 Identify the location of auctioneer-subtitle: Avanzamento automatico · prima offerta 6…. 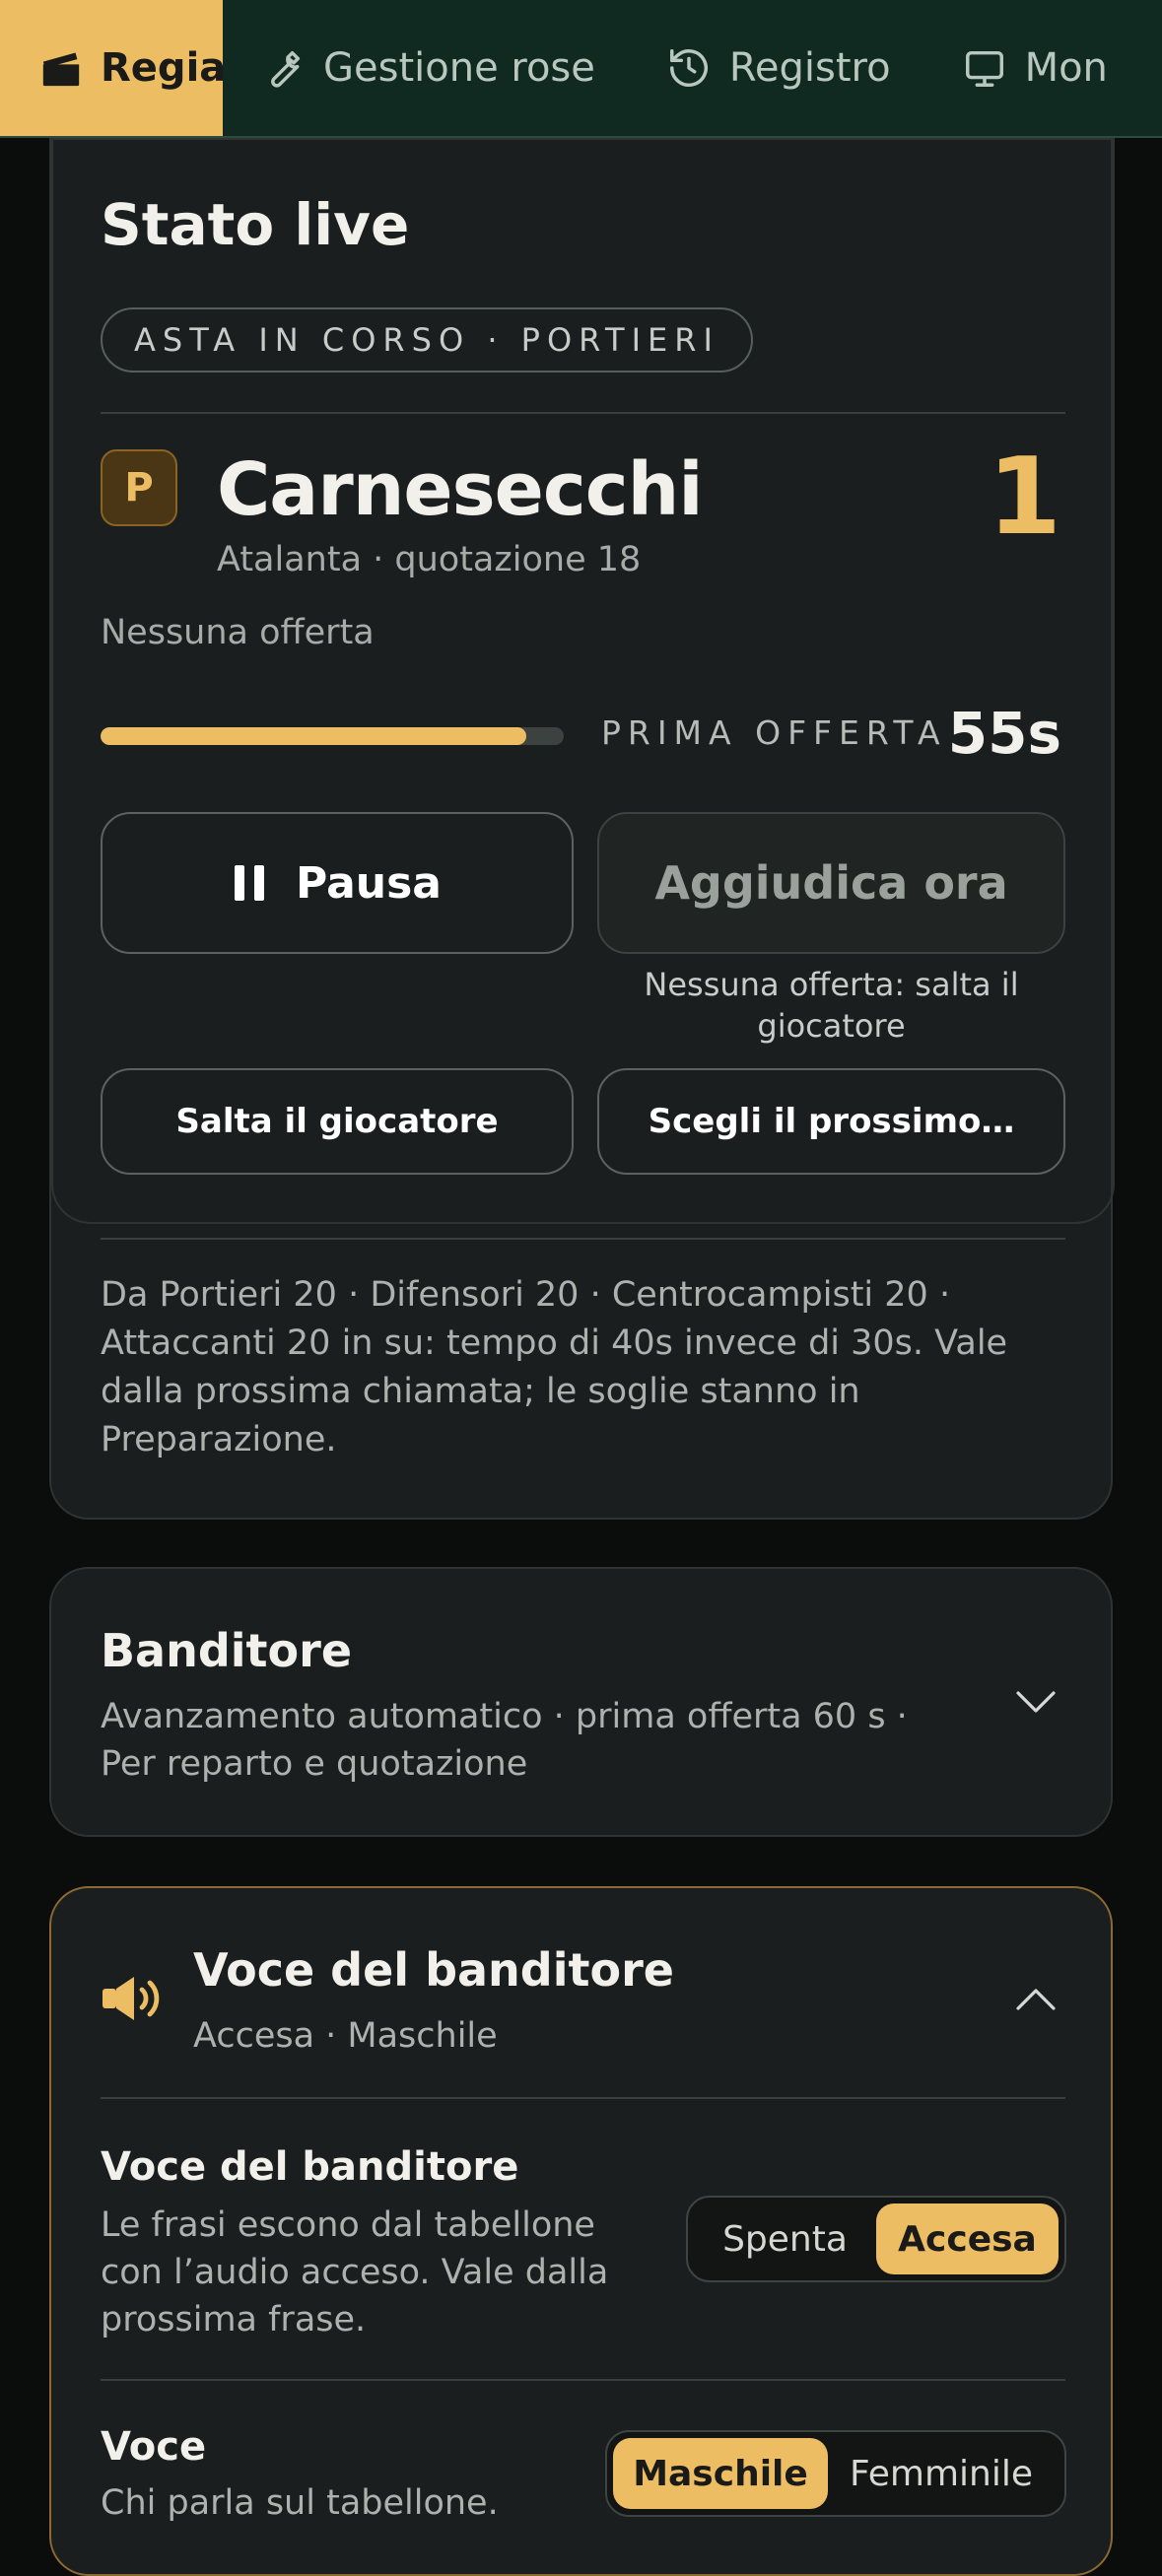
(505, 1741).